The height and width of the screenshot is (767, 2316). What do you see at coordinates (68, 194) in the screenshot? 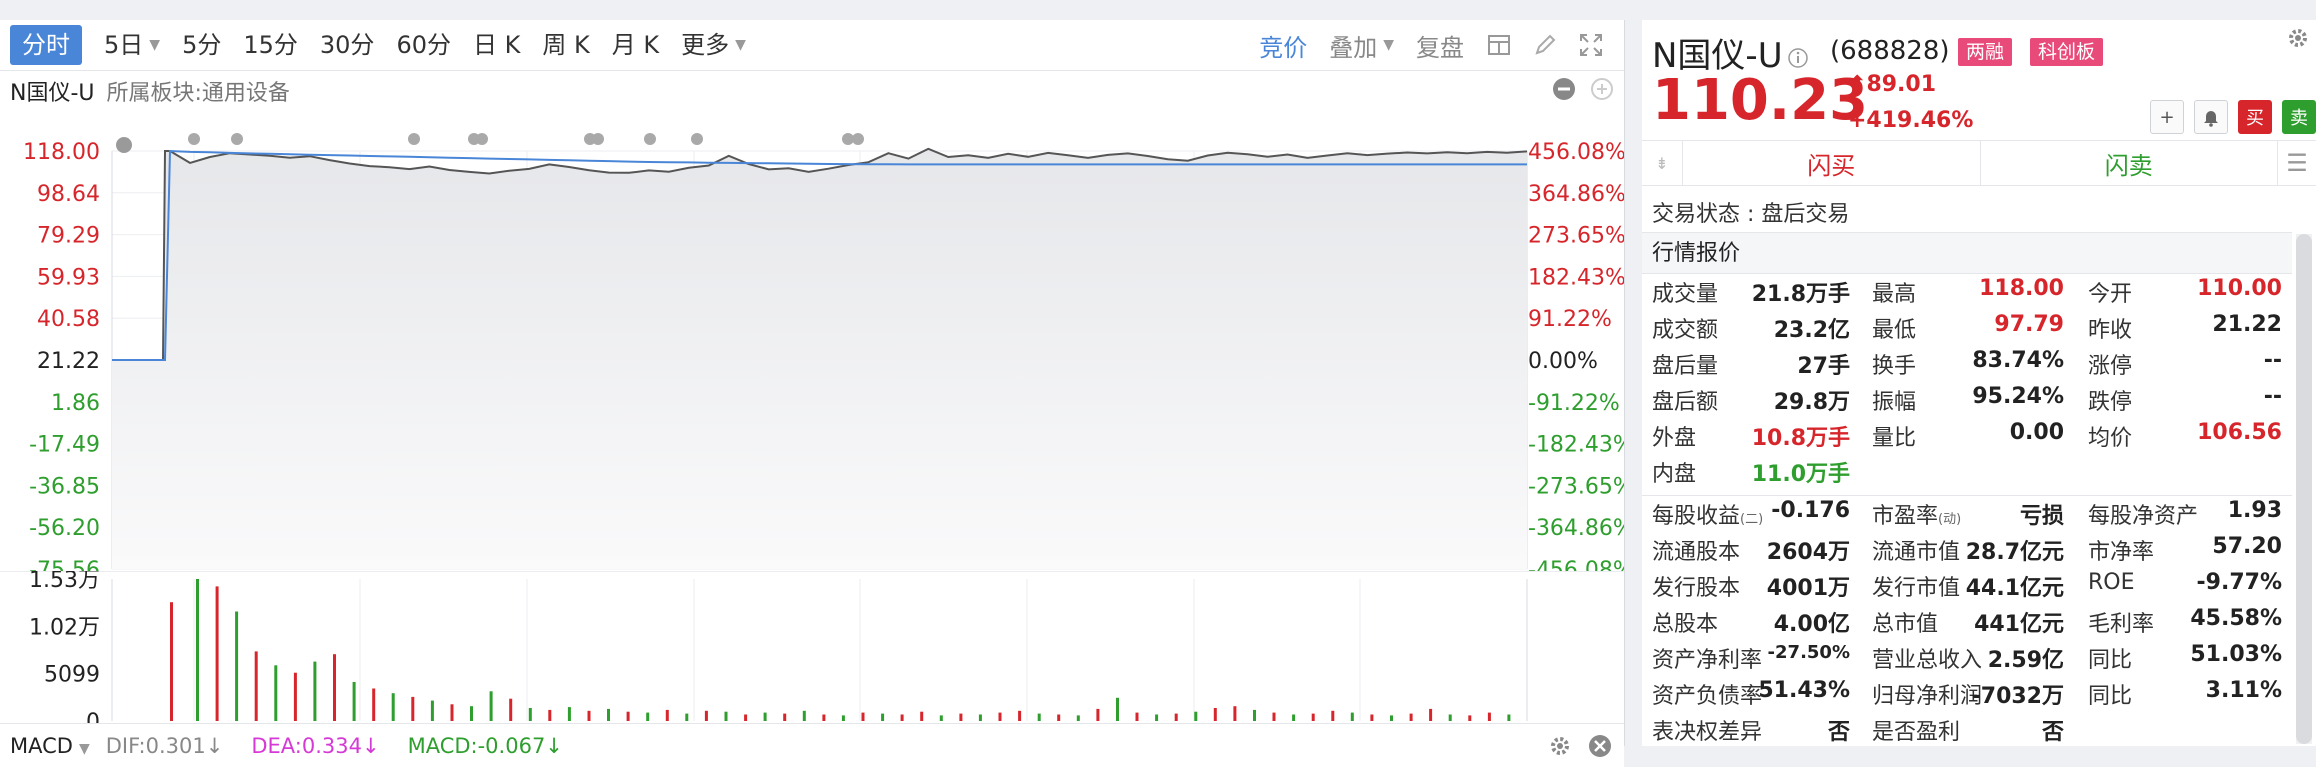
I see `price-axis-label: 98.64` at bounding box center [68, 194].